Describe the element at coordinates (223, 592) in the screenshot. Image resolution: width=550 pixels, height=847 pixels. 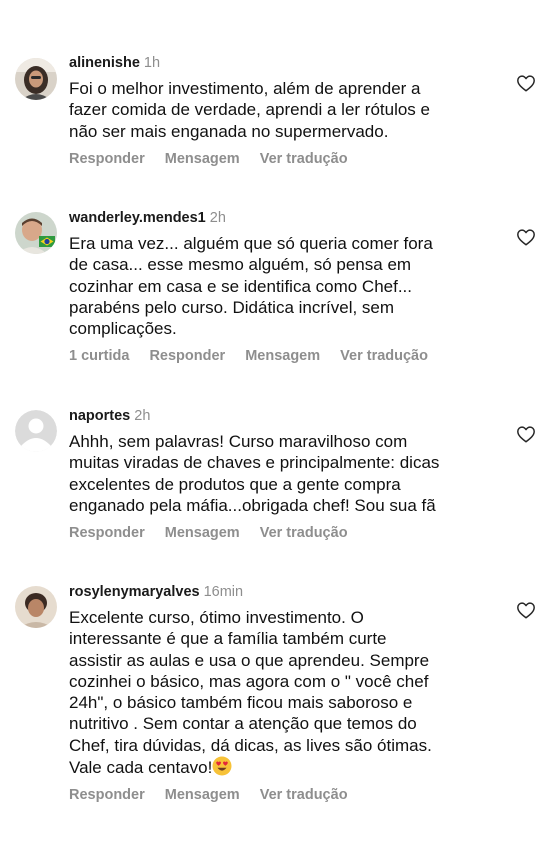
I see `comment-time: 16min` at that location.